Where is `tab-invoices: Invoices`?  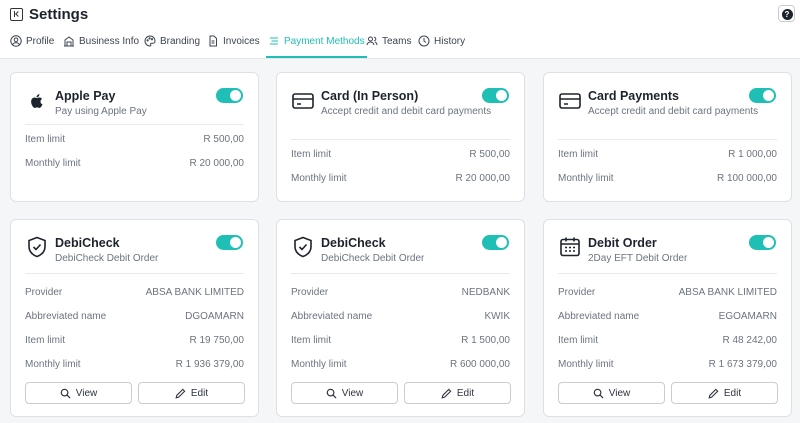 tab-invoices: Invoices is located at coordinates (233, 44).